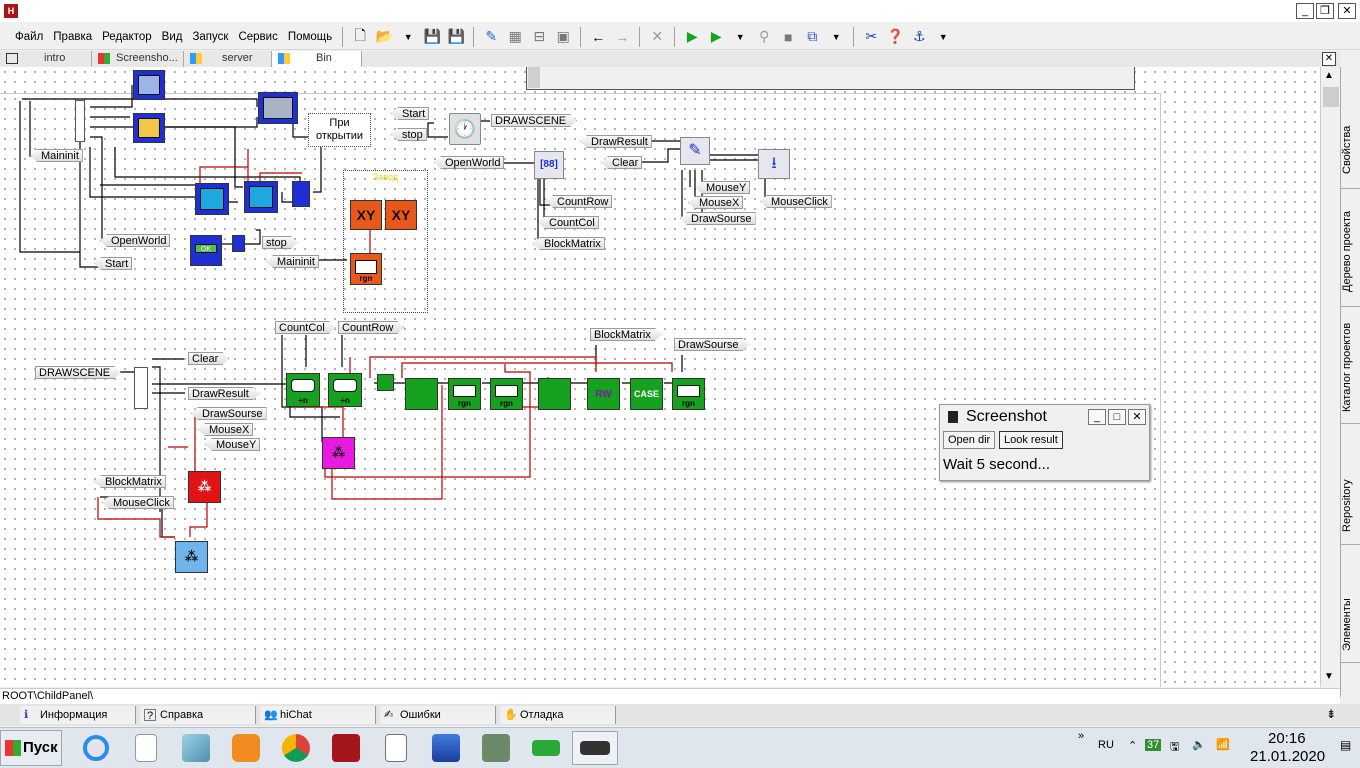 The height and width of the screenshot is (768, 1360). What do you see at coordinates (895, 37) in the screenshot?
I see `help-icon: ❓` at bounding box center [895, 37].